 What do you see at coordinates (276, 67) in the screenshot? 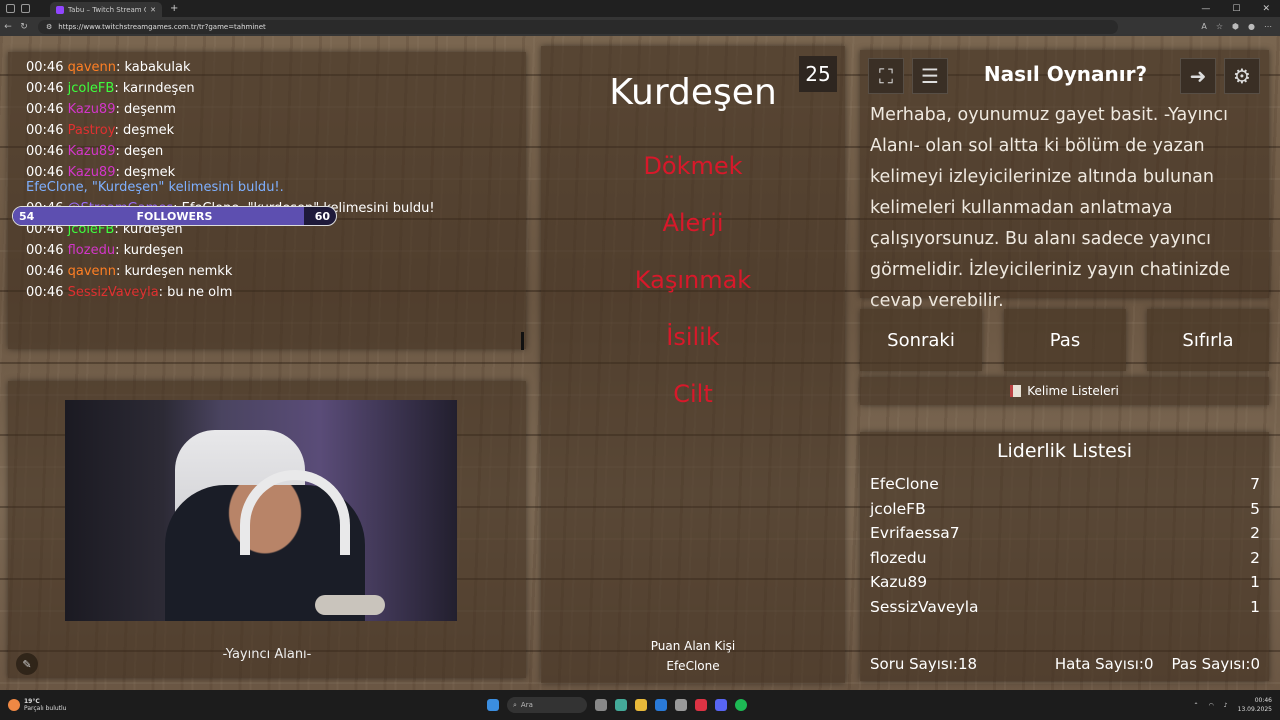
I see `chat-line: 00:46 qavenn: kabakulak` at bounding box center [276, 67].